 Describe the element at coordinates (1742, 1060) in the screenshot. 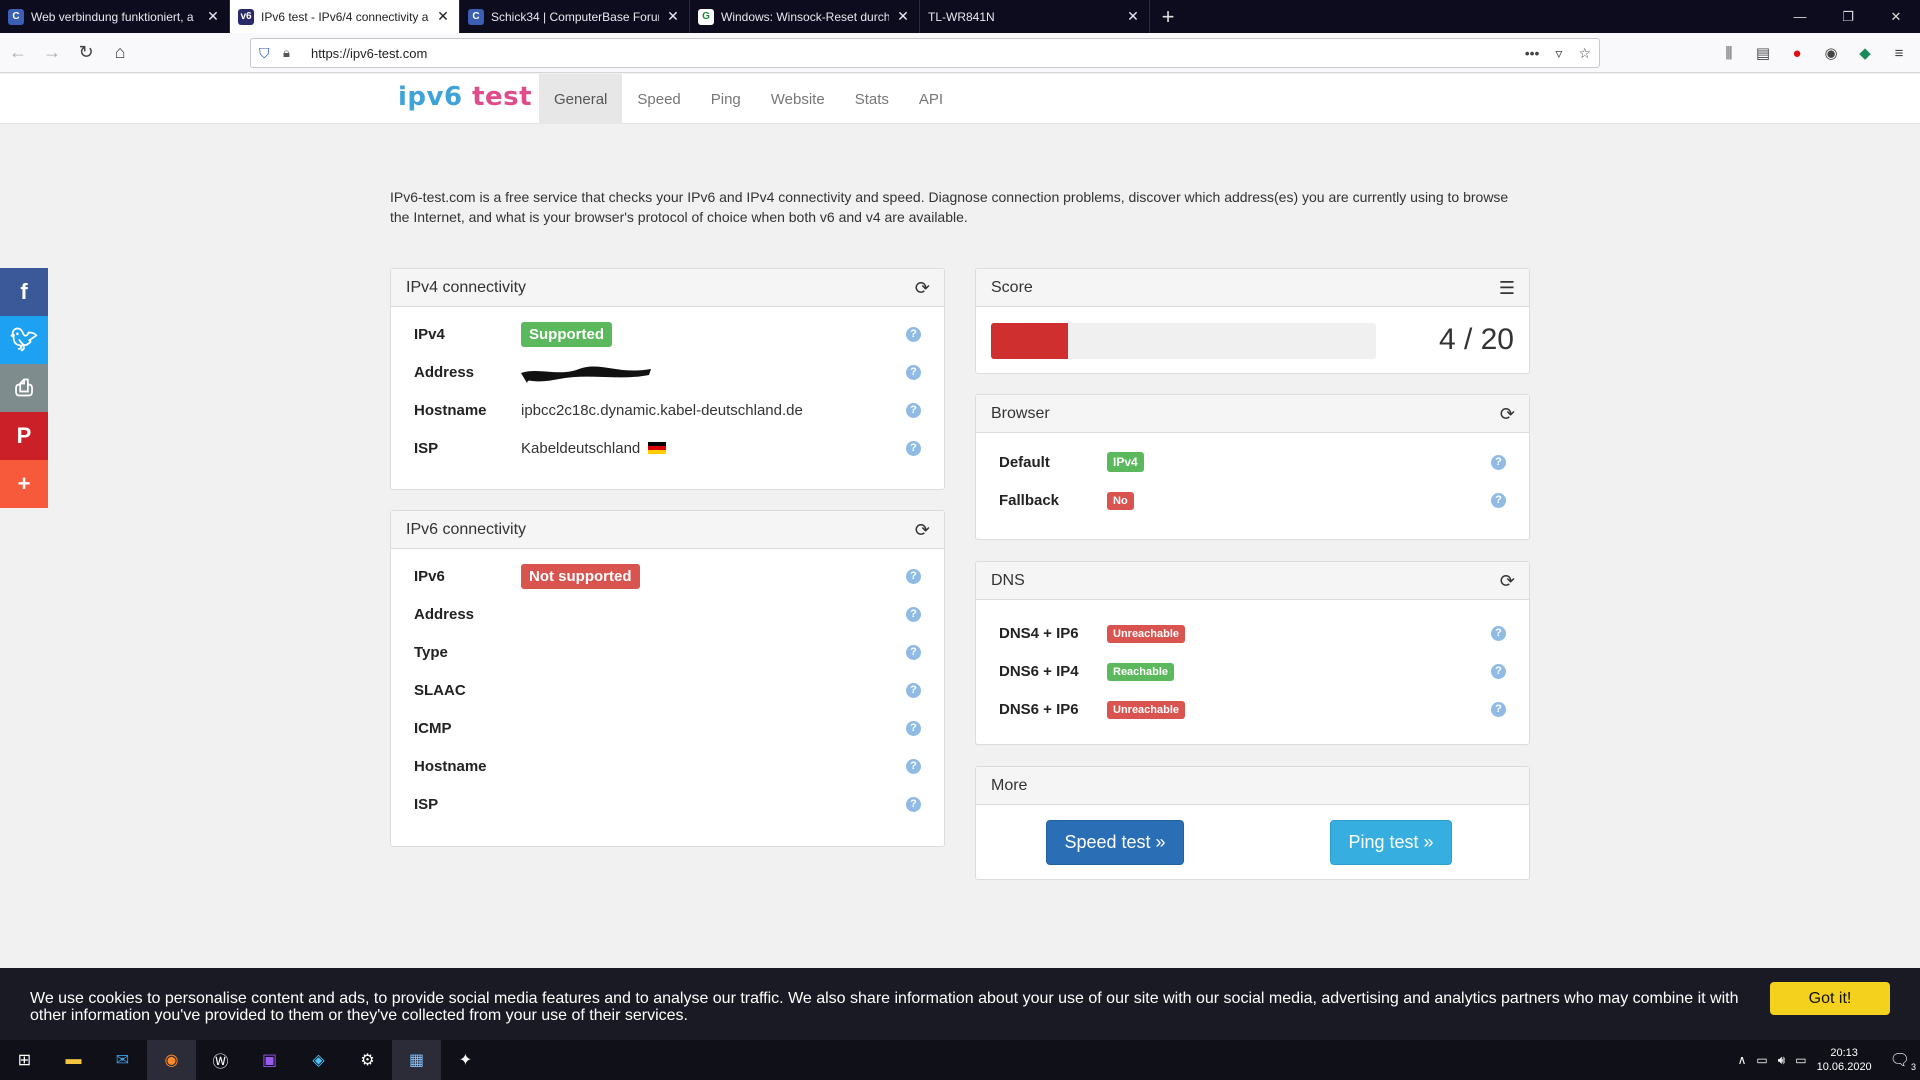

I see `chevron-up-icon: ∧` at that location.